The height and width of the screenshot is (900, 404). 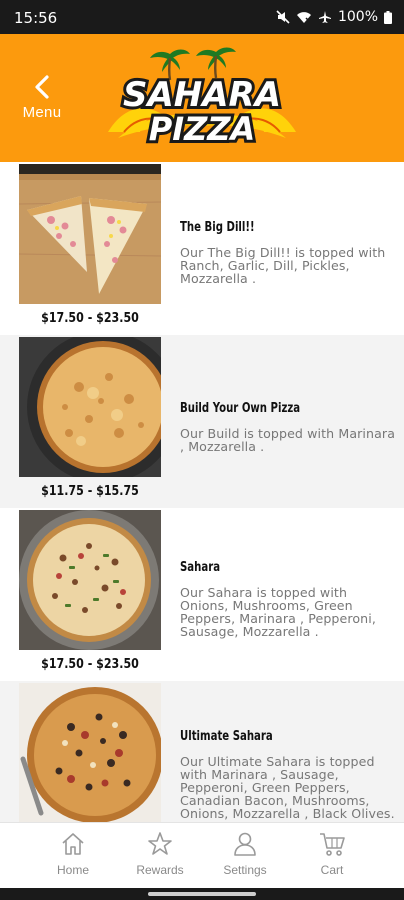 What do you see at coordinates (42, 112) in the screenshot?
I see `back-label: Menu` at bounding box center [42, 112].